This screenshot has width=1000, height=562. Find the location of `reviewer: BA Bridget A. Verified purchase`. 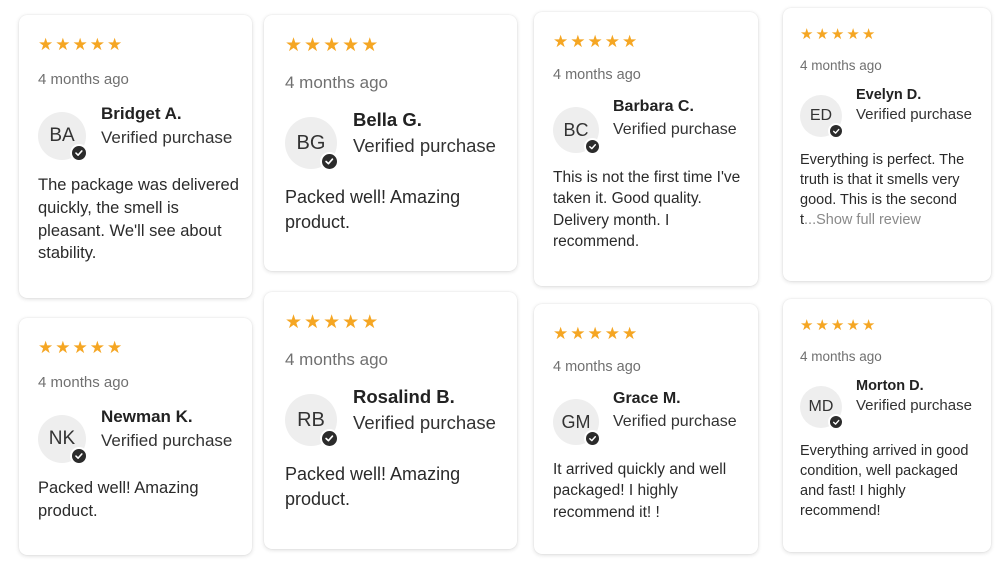

reviewer: BA Bridget A. Verified purchase is located at coordinates (145, 133).